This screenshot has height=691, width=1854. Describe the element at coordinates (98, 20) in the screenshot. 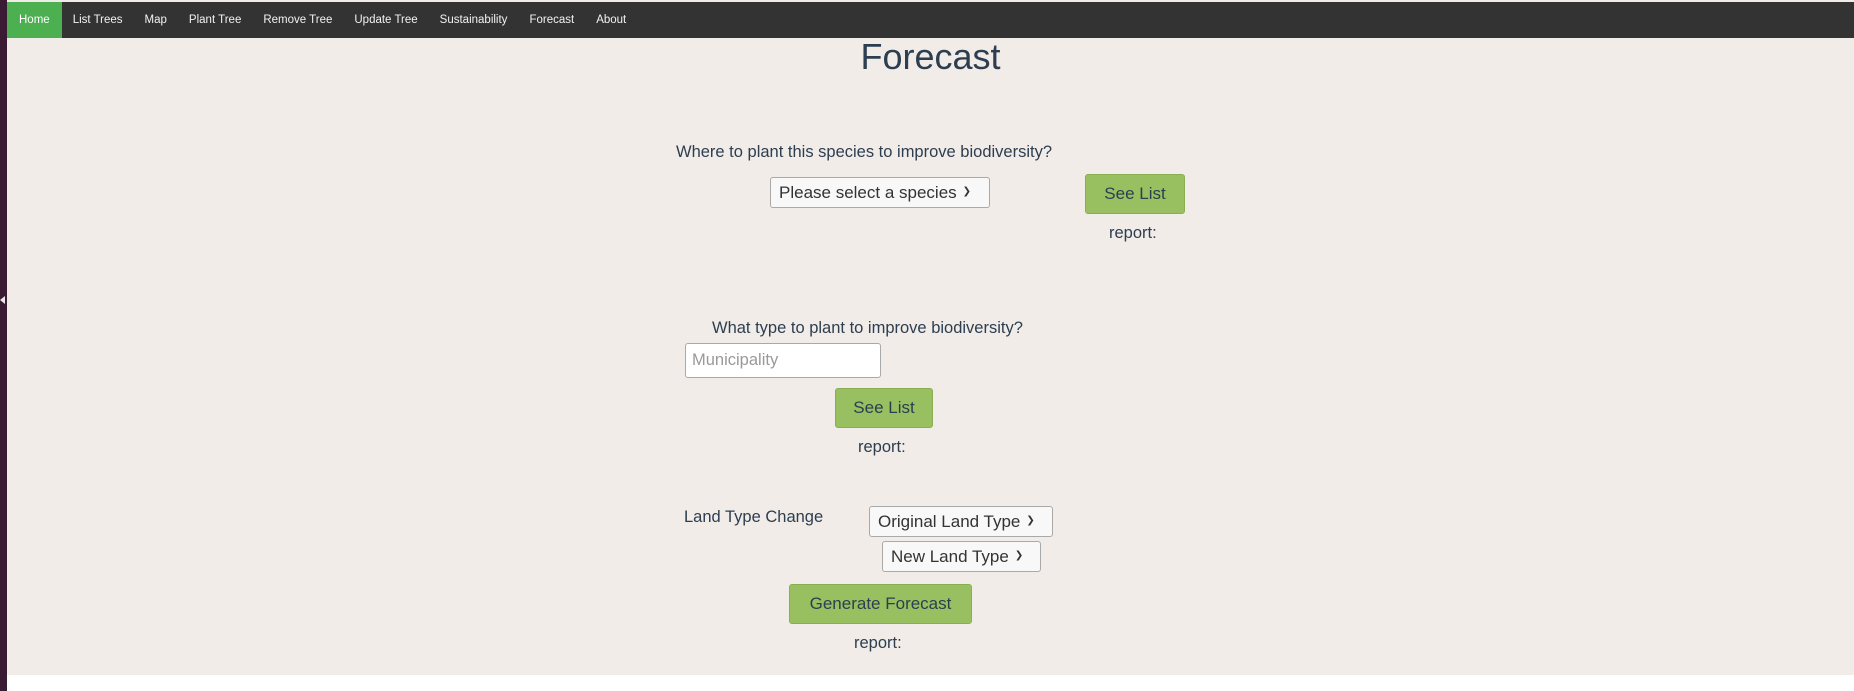

I see `nav-list-trees: List Trees` at that location.